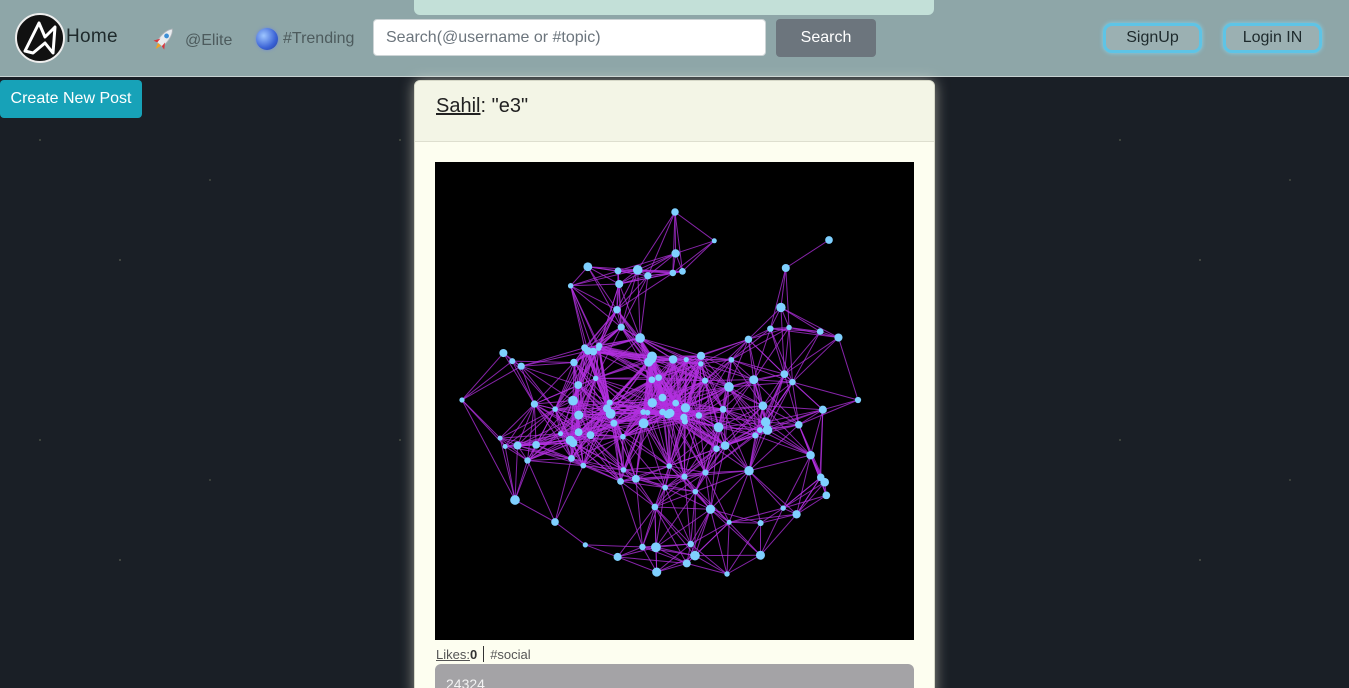 This screenshot has height=688, width=1349. What do you see at coordinates (826, 38) in the screenshot?
I see `search-button: Search` at bounding box center [826, 38].